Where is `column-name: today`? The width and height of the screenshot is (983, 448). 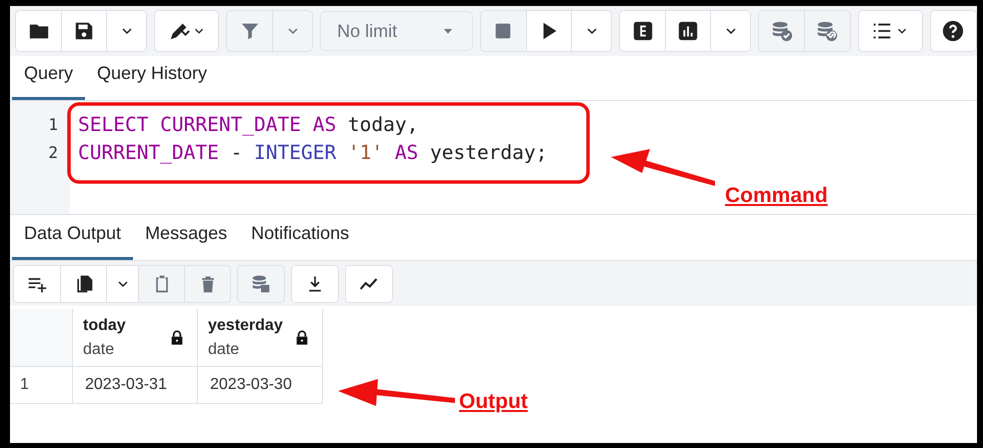
column-name: today is located at coordinates (104, 326).